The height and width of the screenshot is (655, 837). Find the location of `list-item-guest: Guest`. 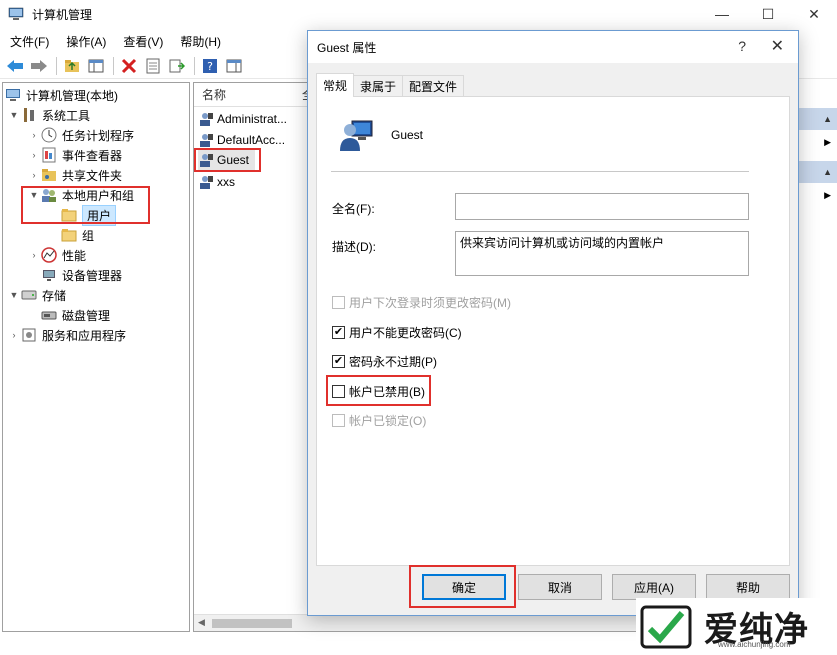

list-item-guest: Guest is located at coordinates (227, 160).